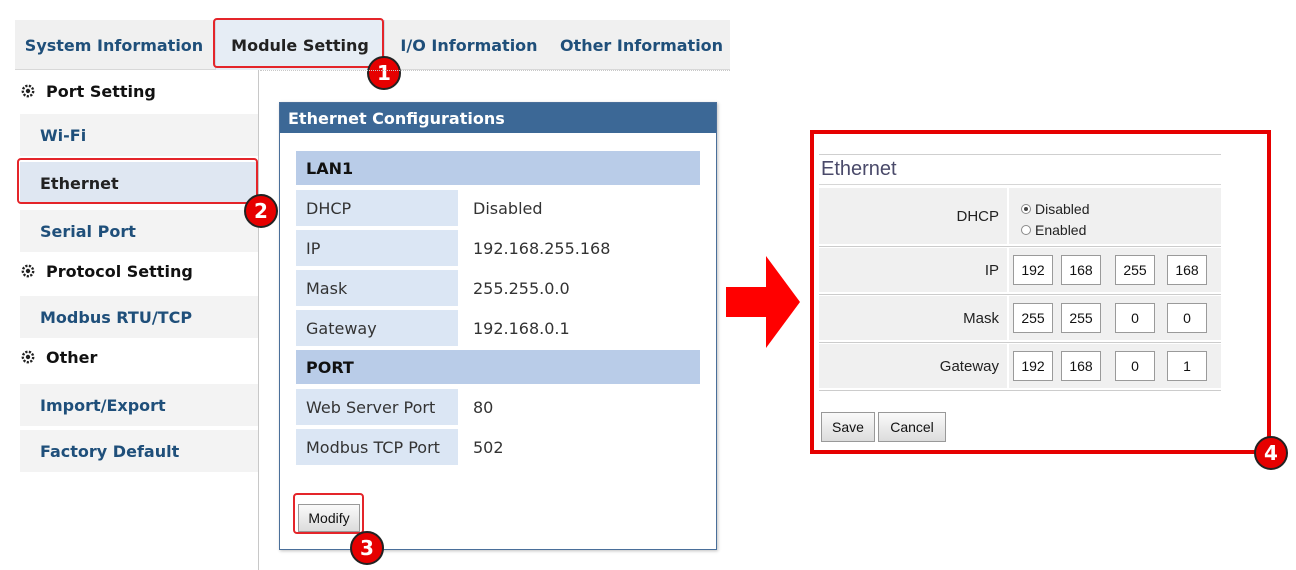 The width and height of the screenshot is (1296, 570). I want to click on radio-label-disabled: Disabled, so click(1062, 209).